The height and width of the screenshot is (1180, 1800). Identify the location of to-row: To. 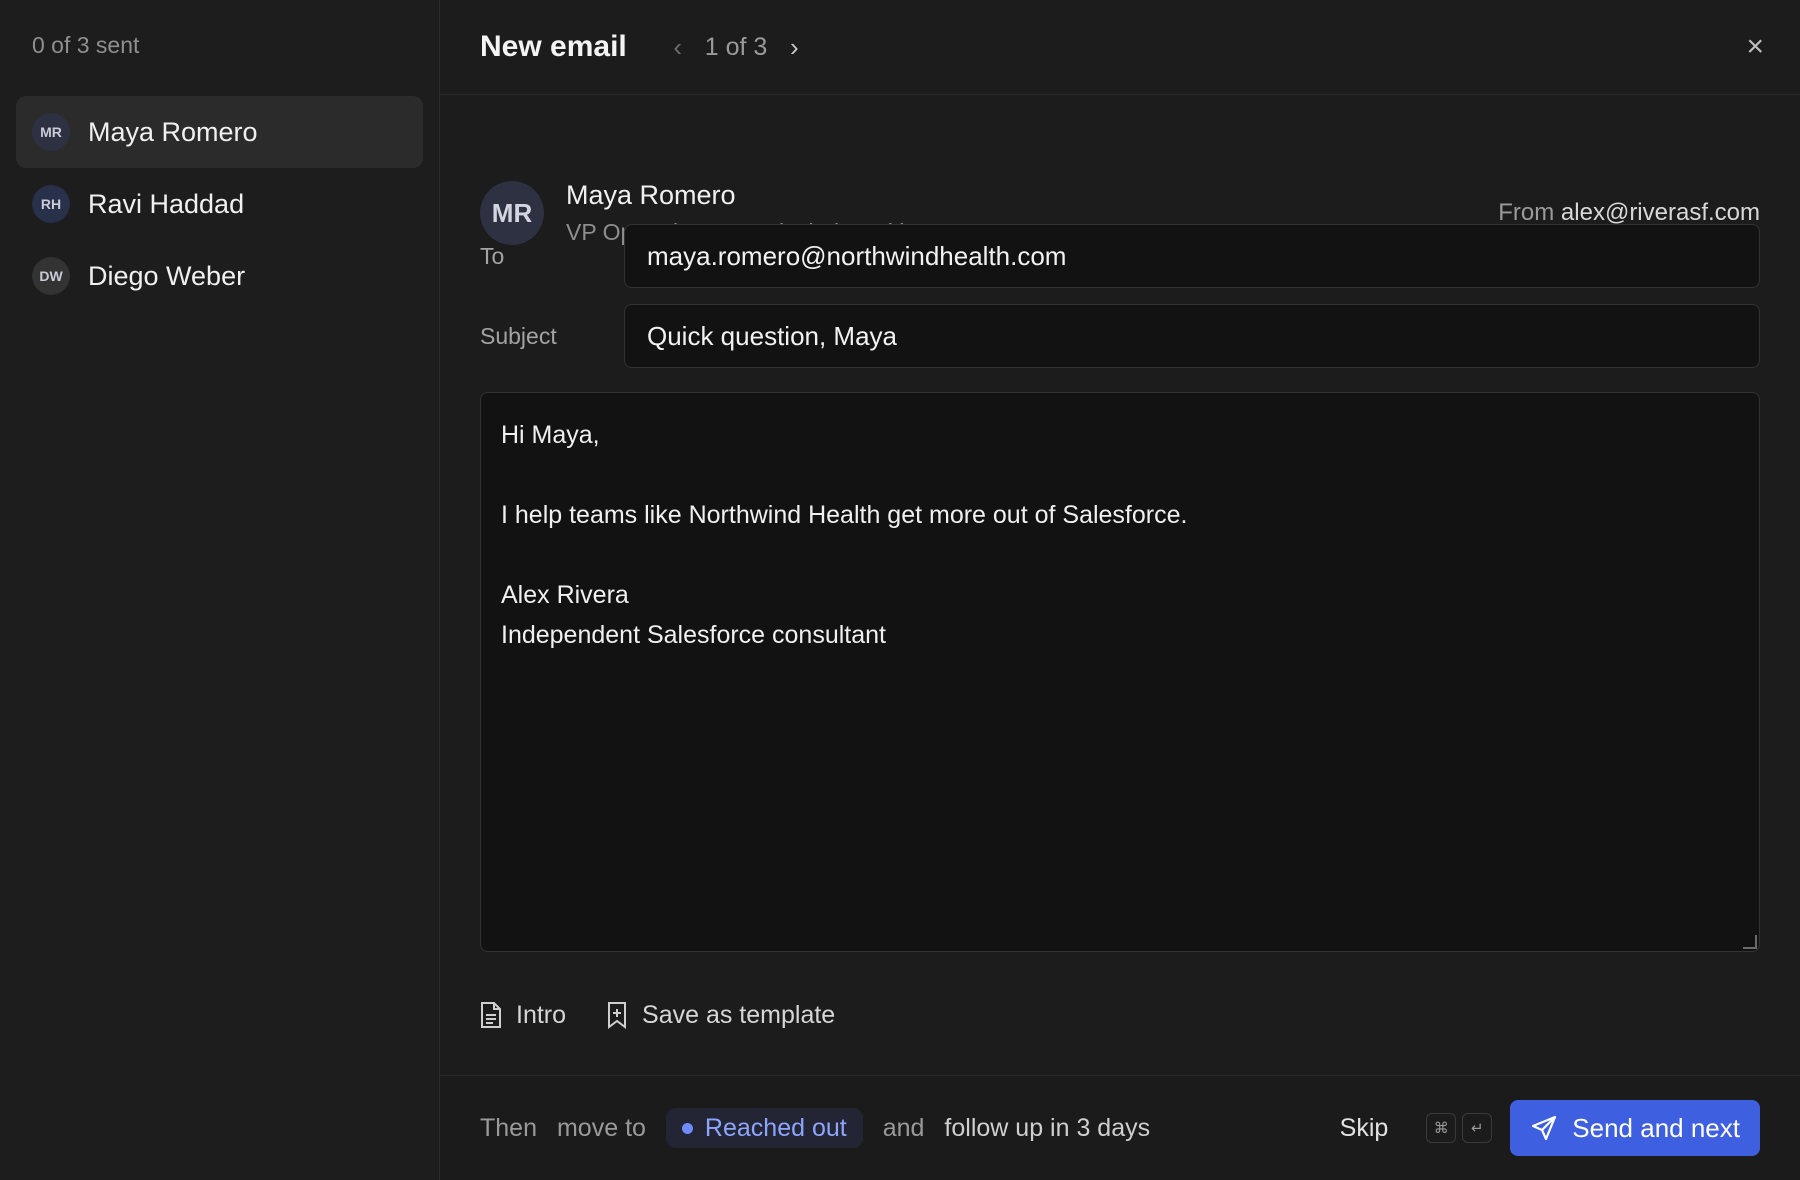
(1120, 256).